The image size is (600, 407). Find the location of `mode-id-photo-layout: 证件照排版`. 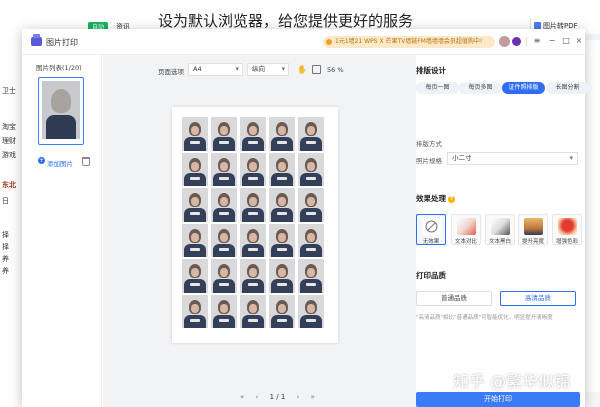

mode-id-photo-layout: 证件照排版 is located at coordinates (523, 88).